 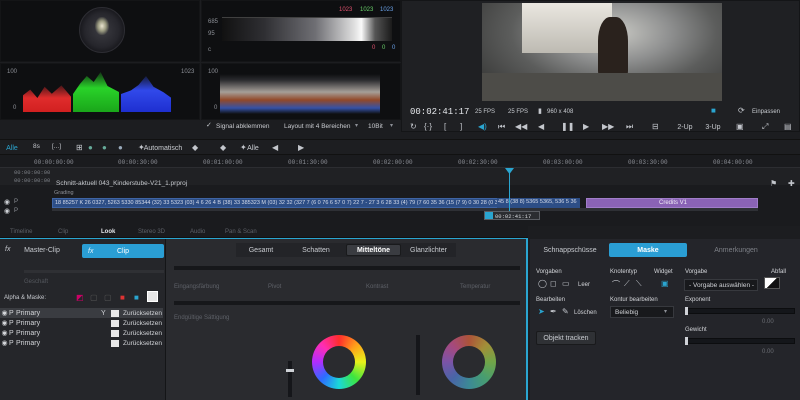 I want to click on go-end-icon: ⏭, so click(x=629, y=127).